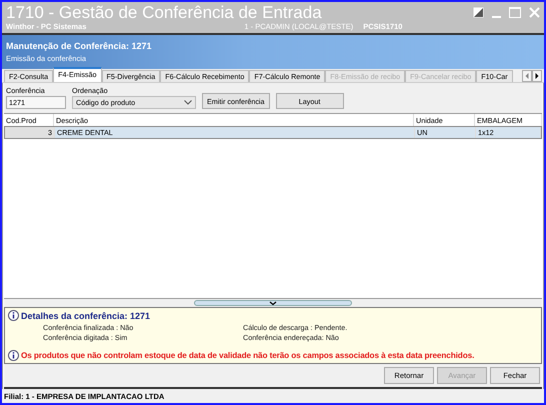  I want to click on close-icon, so click(534, 12).